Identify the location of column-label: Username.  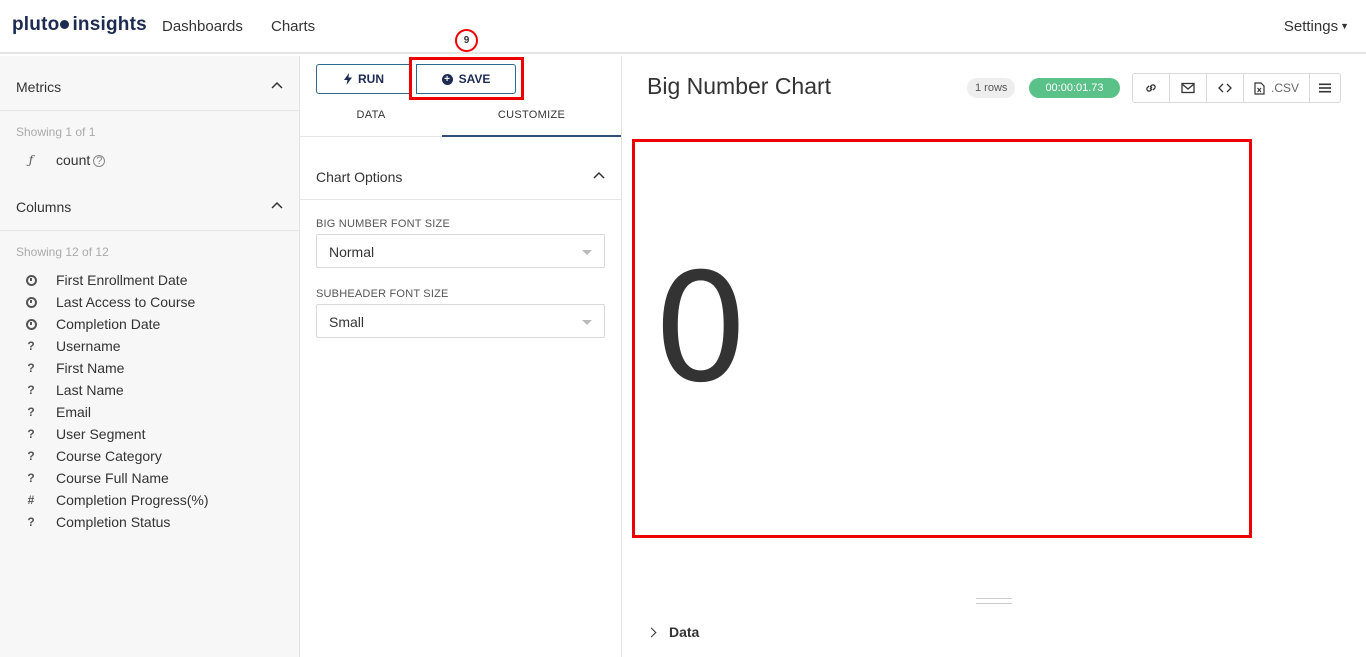
(88, 346).